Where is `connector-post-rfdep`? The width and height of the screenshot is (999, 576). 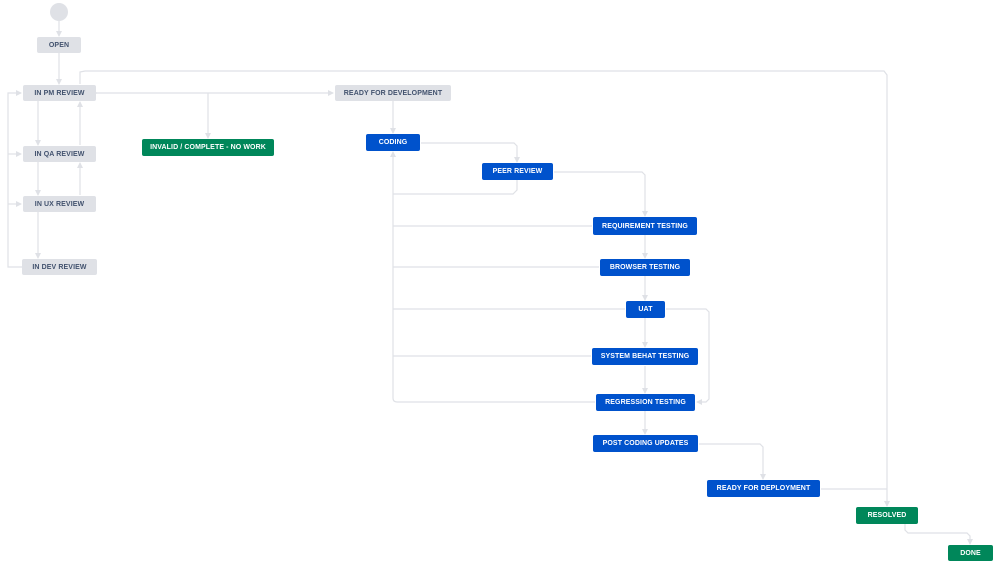 connector-post-rfdep is located at coordinates (732, 461).